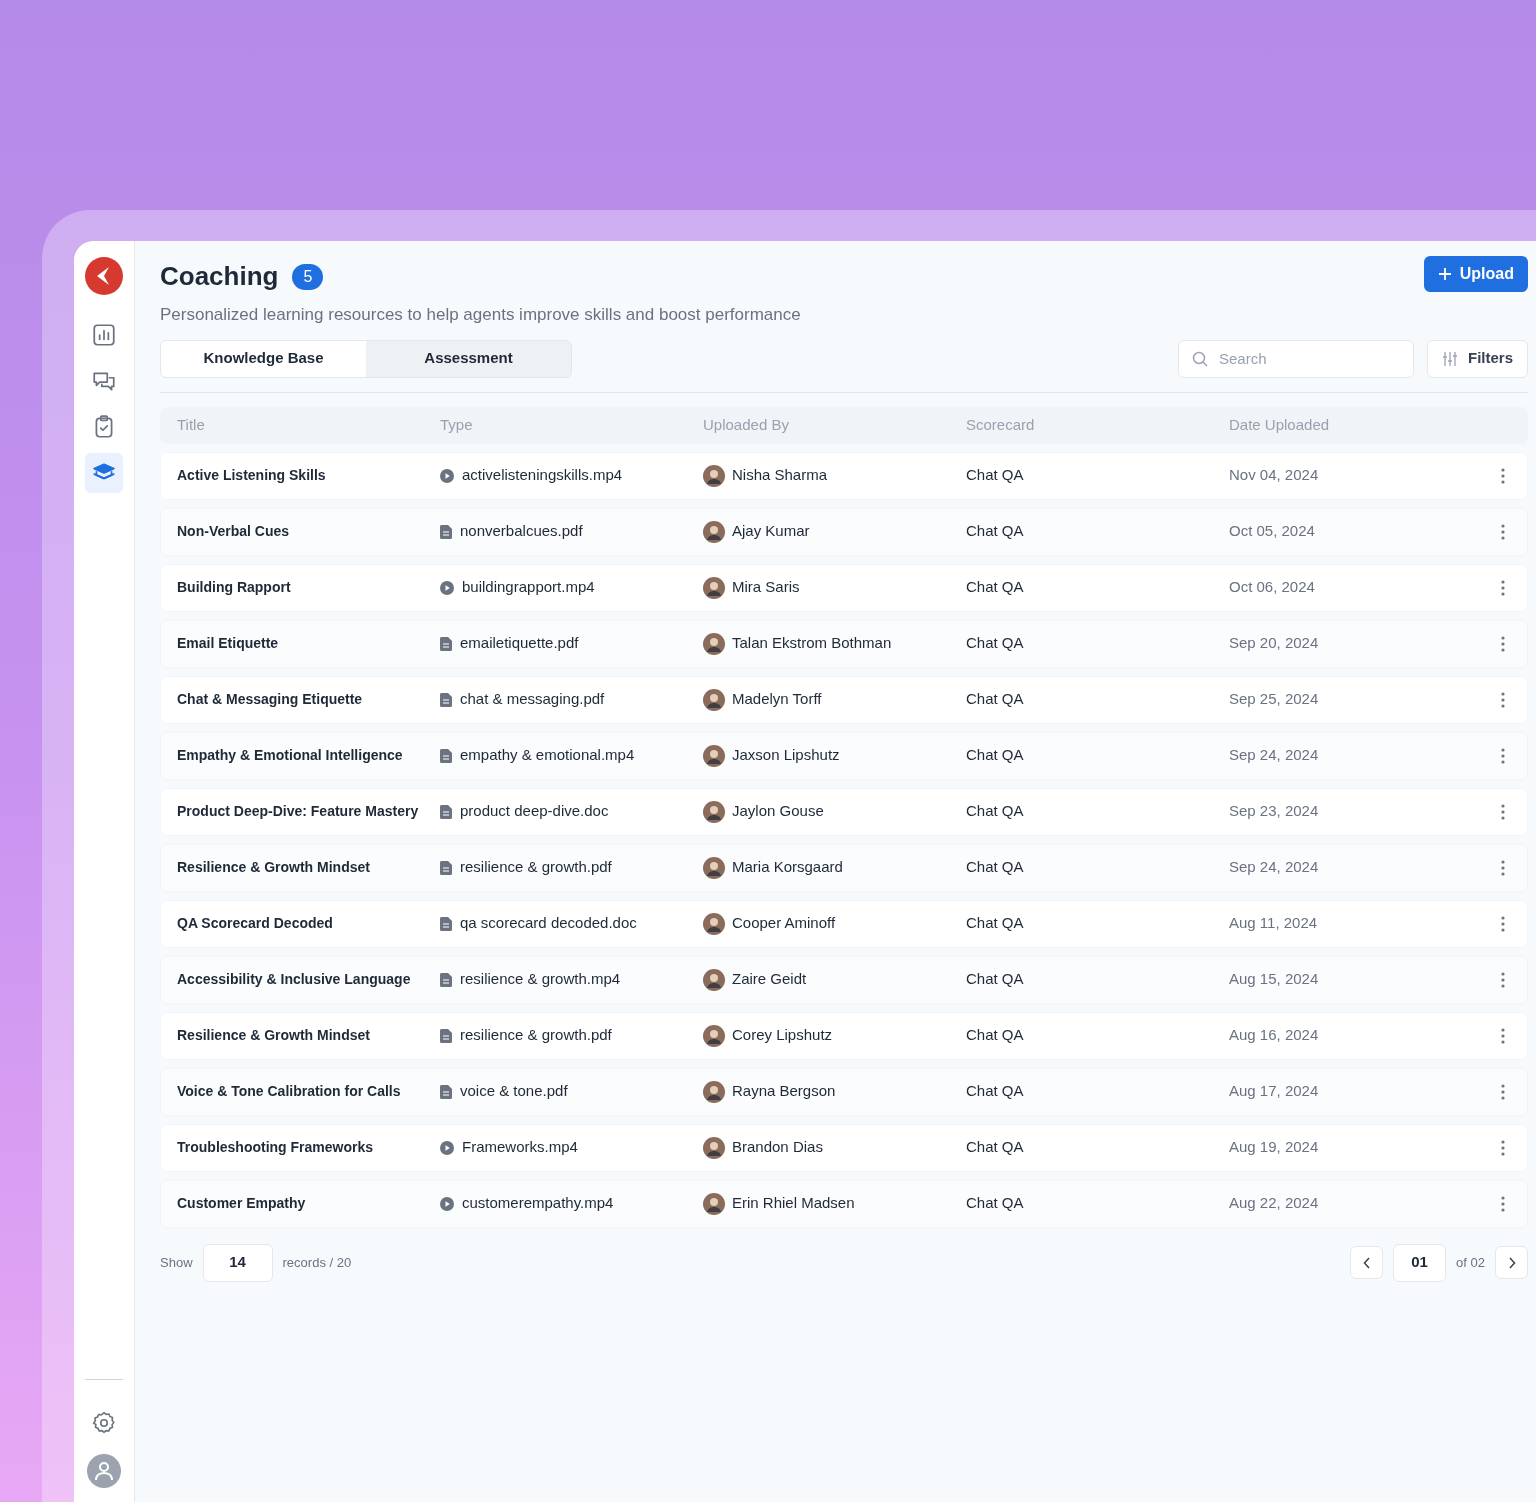  I want to click on file-name: voice & tone.pdf, so click(514, 1091).